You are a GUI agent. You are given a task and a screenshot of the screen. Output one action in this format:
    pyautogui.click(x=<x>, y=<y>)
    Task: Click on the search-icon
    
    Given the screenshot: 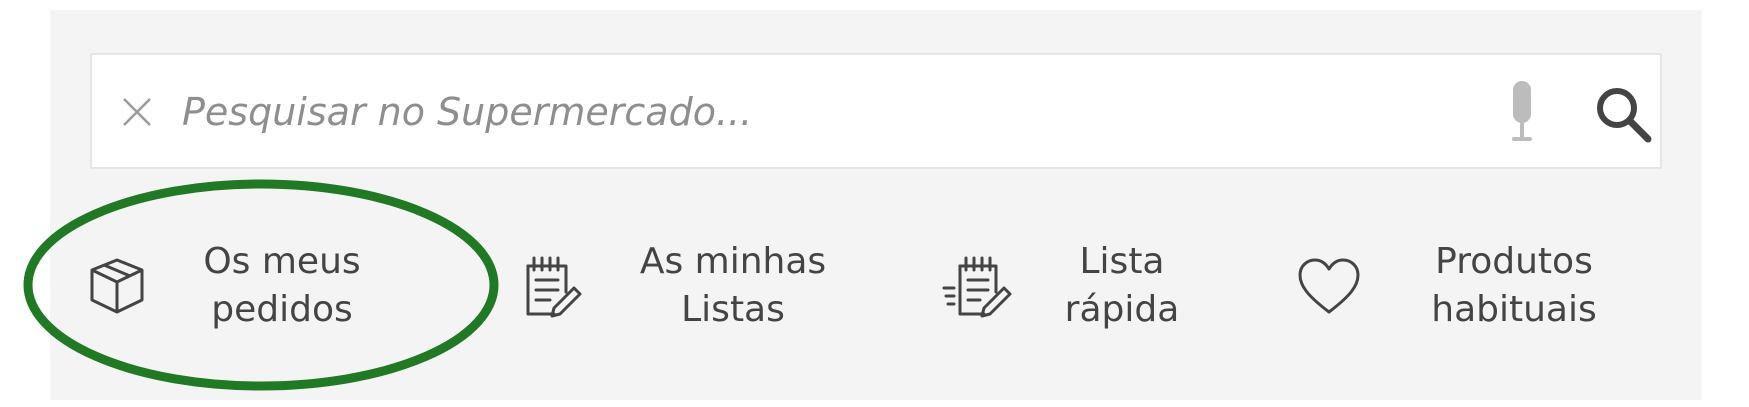 What is the action you would take?
    pyautogui.click(x=1623, y=114)
    